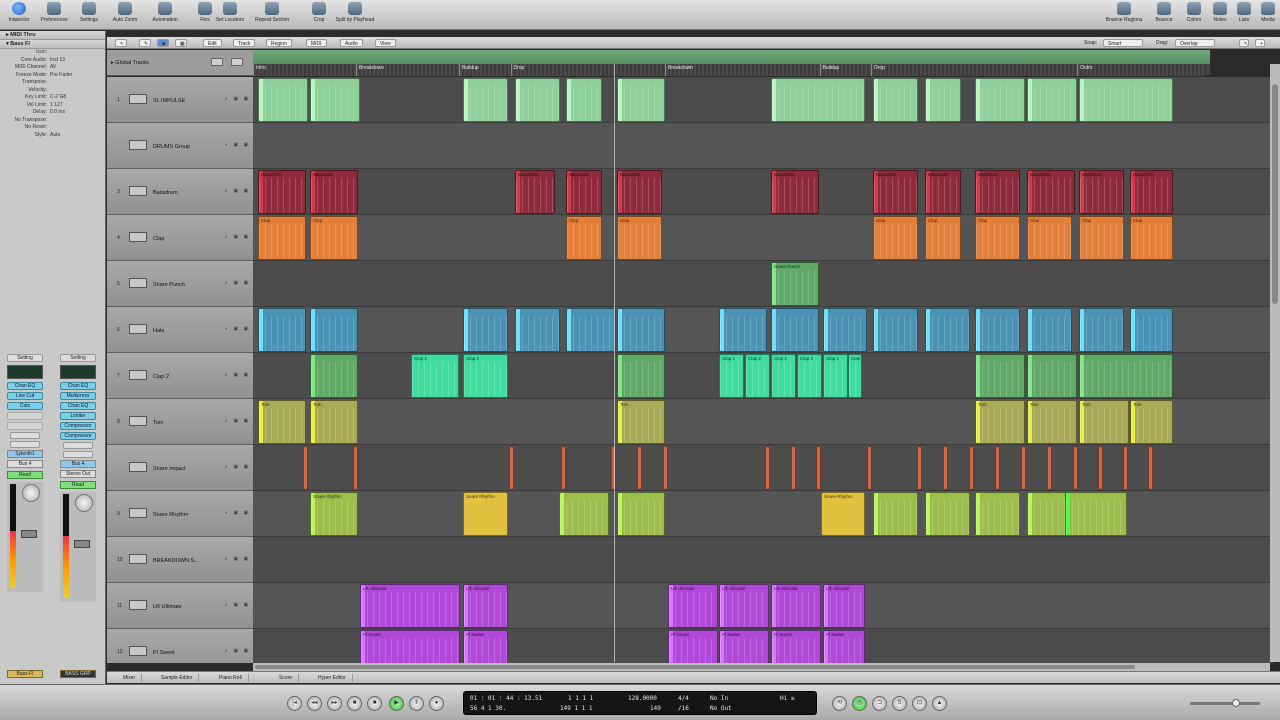 The image size is (1280, 720). What do you see at coordinates (334, 703) in the screenshot?
I see `fast-forward-icon: ▸▸` at bounding box center [334, 703].